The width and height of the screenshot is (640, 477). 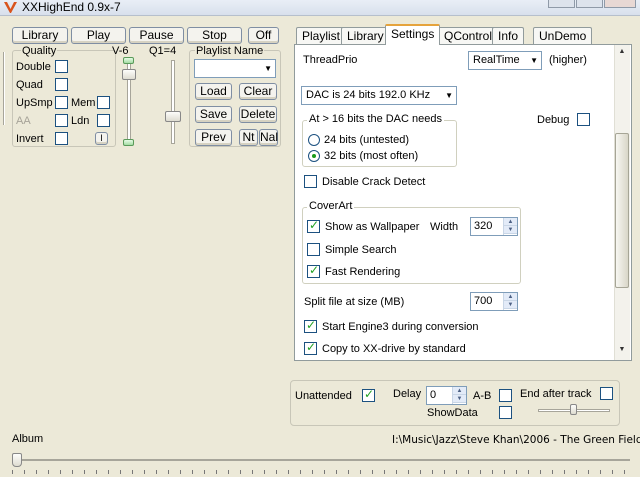 I want to click on disable-crack-label: Disable Crack Detect, so click(x=374, y=182).